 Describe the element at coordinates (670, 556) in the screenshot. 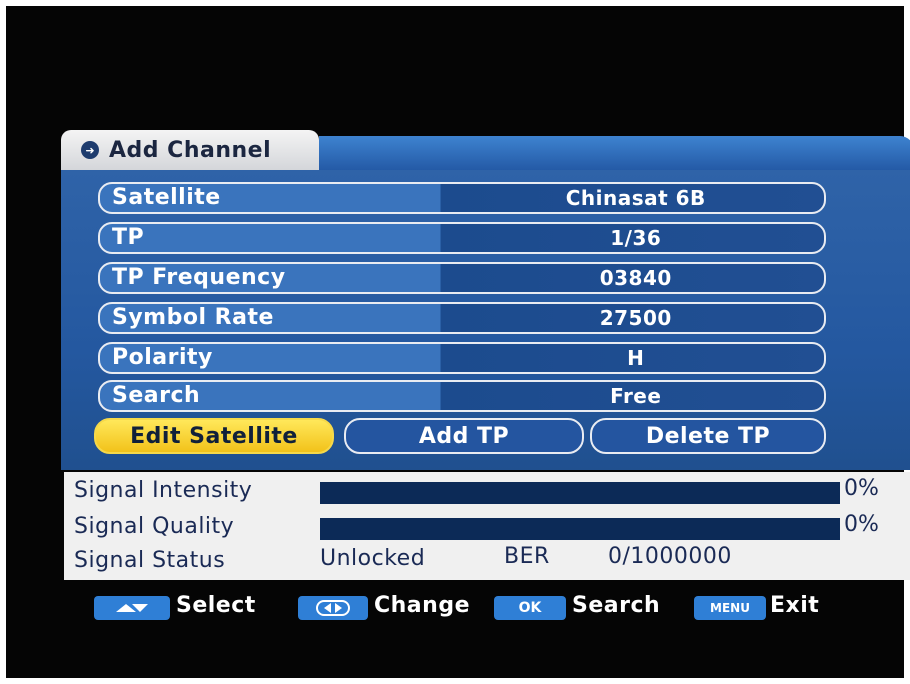

I see `ber-value: 0/1000000` at that location.